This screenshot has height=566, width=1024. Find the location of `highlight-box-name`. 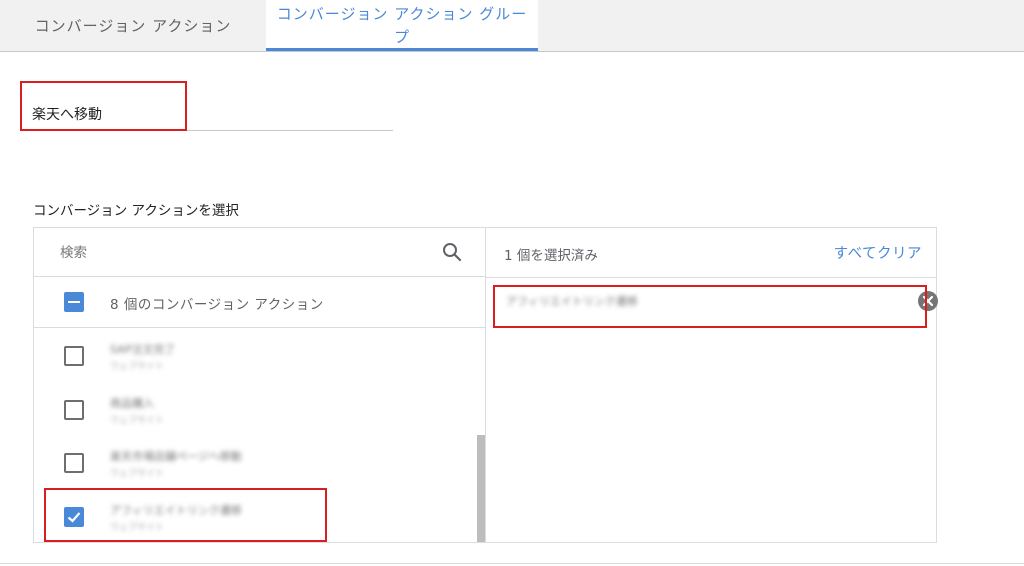

highlight-box-name is located at coordinates (103, 106).